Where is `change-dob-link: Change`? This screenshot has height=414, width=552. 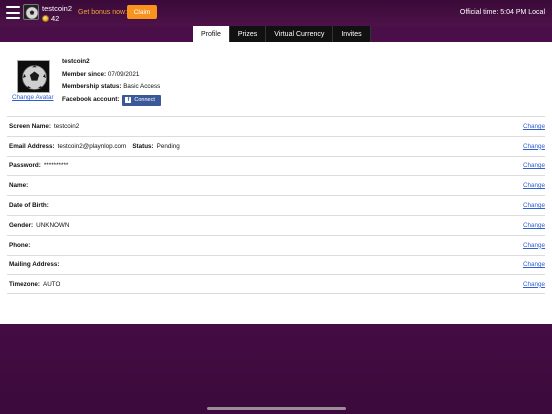 change-dob-link: Change is located at coordinates (534, 205).